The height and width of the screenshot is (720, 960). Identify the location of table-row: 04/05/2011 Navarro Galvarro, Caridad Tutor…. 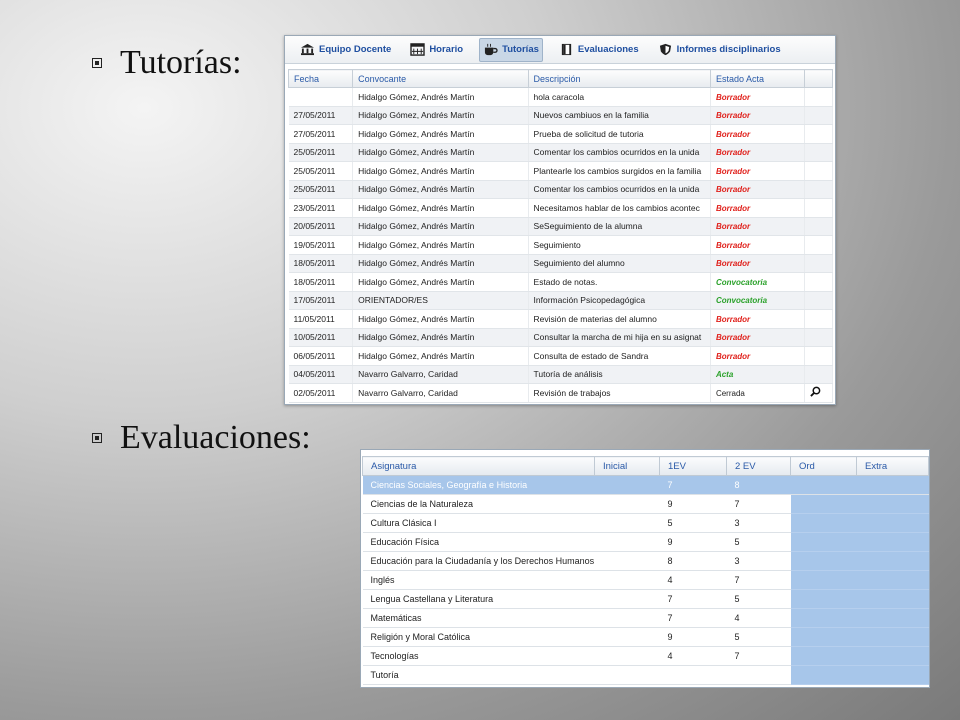
(561, 374).